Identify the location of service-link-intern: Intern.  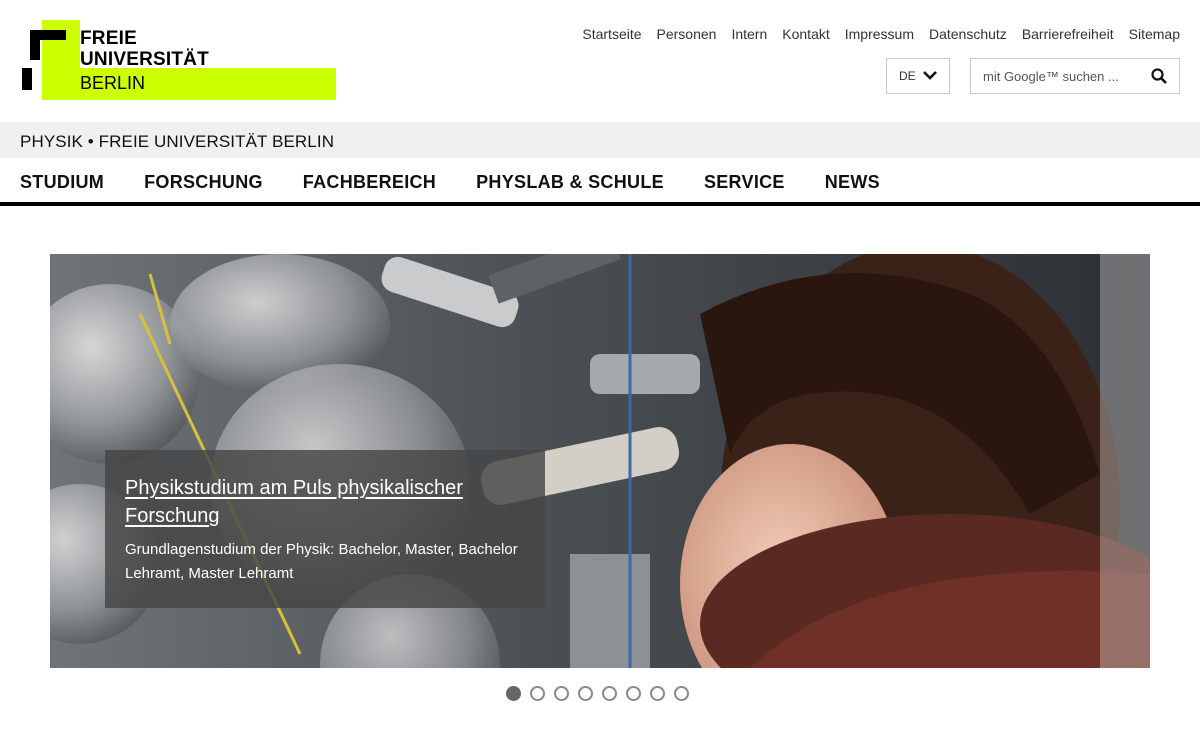
(749, 34).